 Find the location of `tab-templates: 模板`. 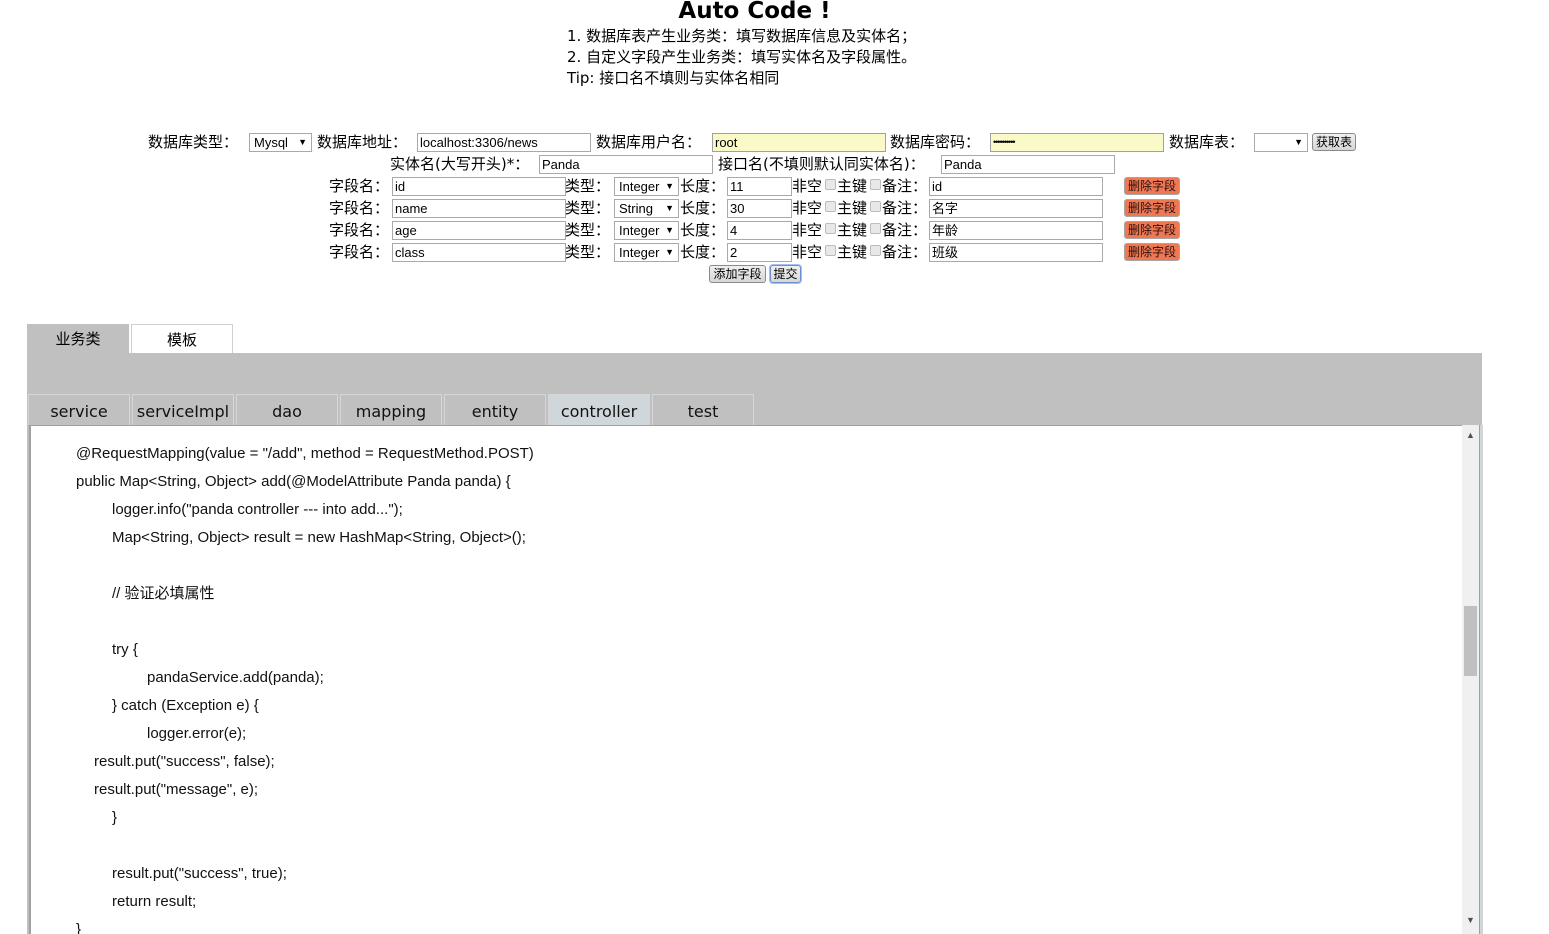

tab-templates: 模板 is located at coordinates (182, 339).